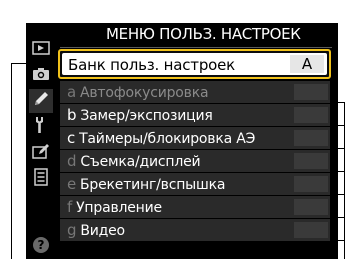 This screenshot has width=355, height=259. Describe the element at coordinates (195, 230) in the screenshot. I see `menu-item-movie: g Видео` at that location.